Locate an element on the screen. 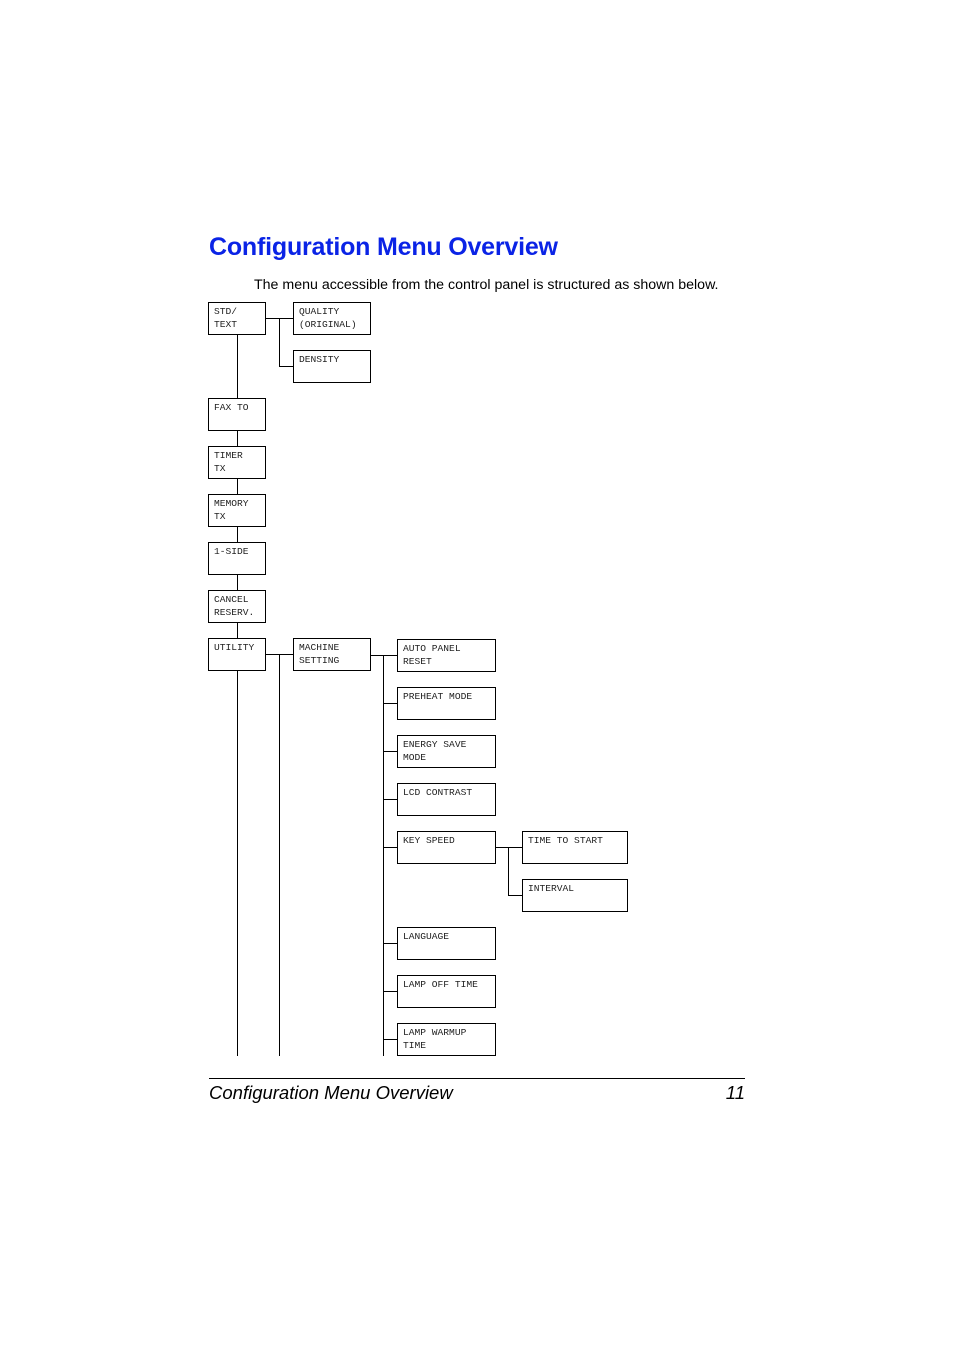 The width and height of the screenshot is (954, 1350). menu-node-language: LANGUAGE is located at coordinates (446, 943).